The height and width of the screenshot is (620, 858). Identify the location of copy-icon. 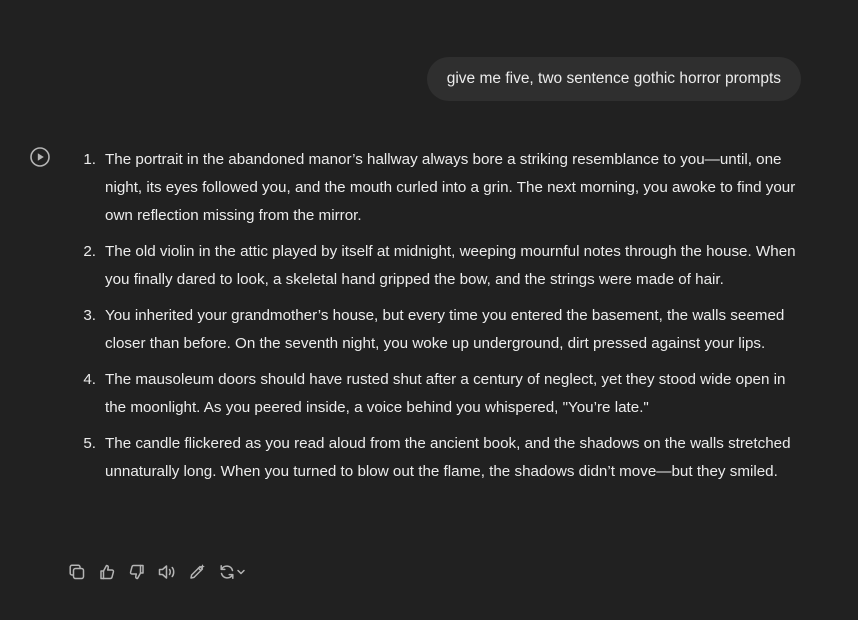
(77, 572).